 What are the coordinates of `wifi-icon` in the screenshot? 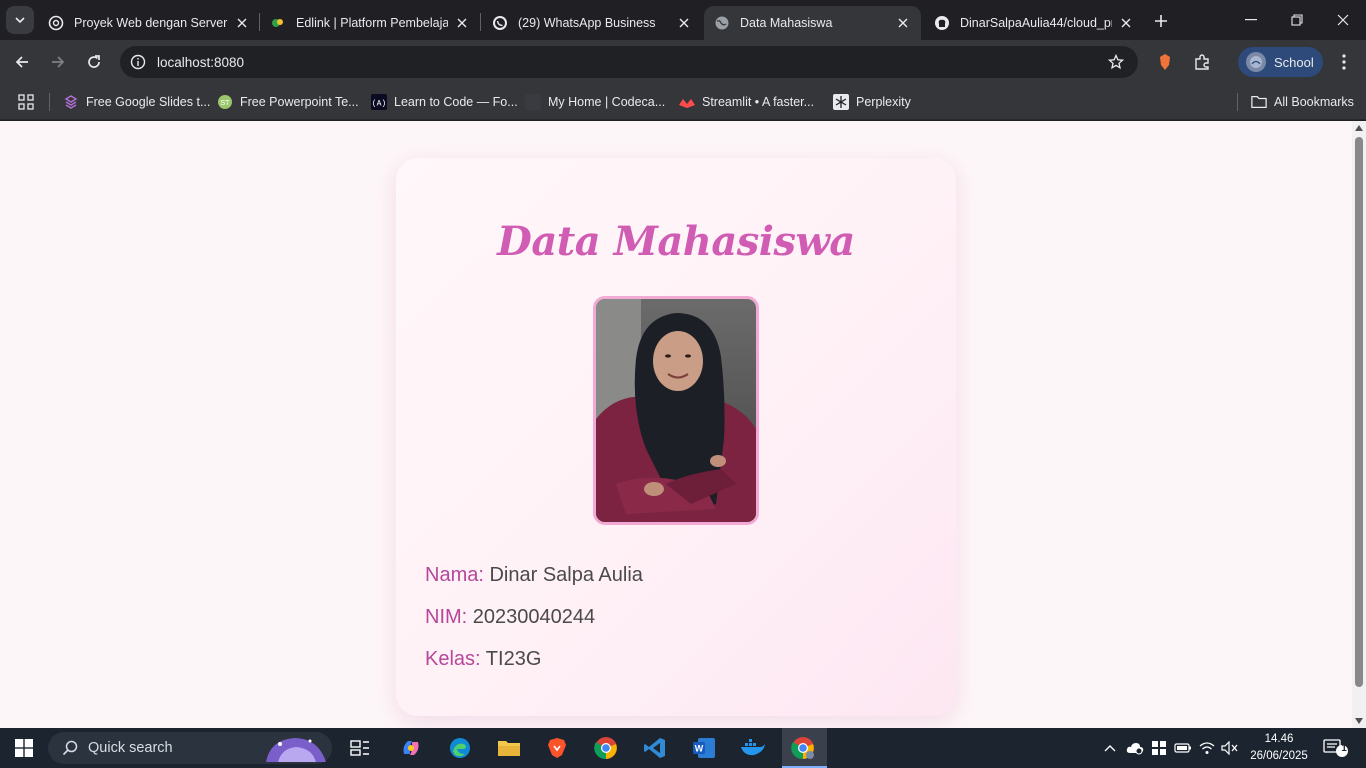 It's located at (1207, 748).